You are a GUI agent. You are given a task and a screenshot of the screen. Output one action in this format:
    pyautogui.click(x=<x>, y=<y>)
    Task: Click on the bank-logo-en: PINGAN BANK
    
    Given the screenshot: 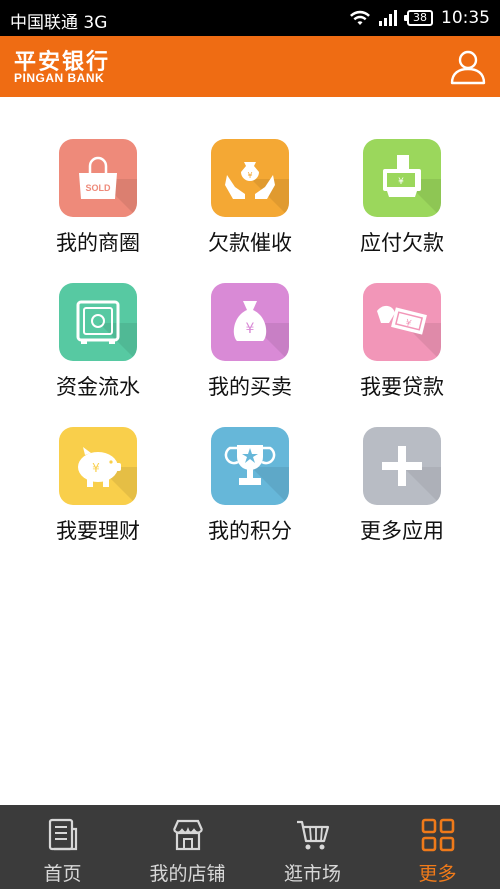 What is the action you would take?
    pyautogui.click(x=59, y=78)
    